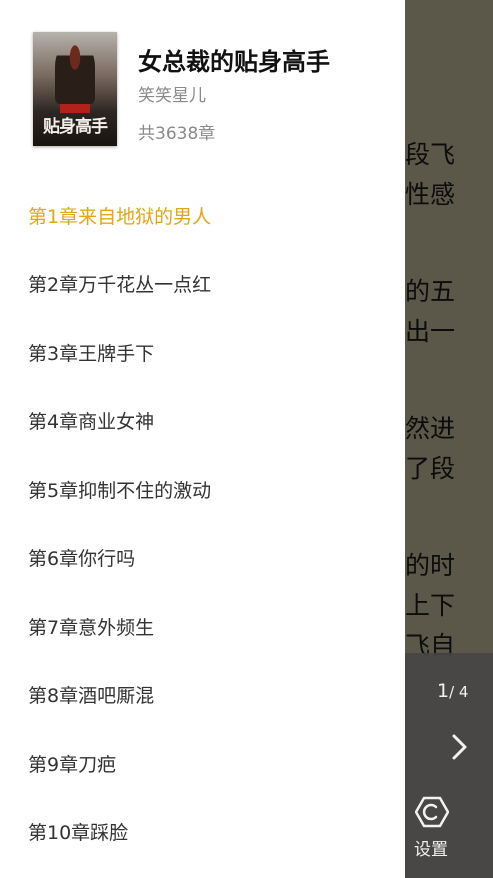  What do you see at coordinates (443, 691) in the screenshot?
I see `page-current: 1` at bounding box center [443, 691].